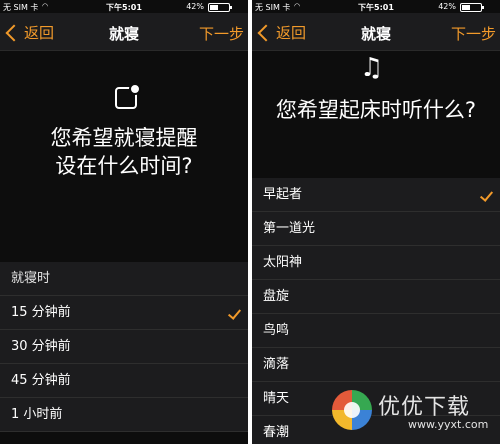  Describe the element at coordinates (124, 166) in the screenshot. I see `question-line-2: 设在什么时间?` at that location.